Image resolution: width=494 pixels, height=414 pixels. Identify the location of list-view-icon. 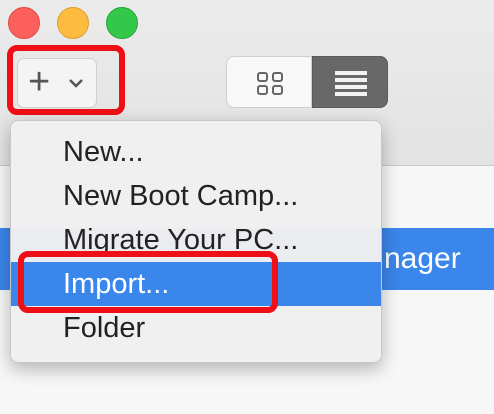
(351, 83).